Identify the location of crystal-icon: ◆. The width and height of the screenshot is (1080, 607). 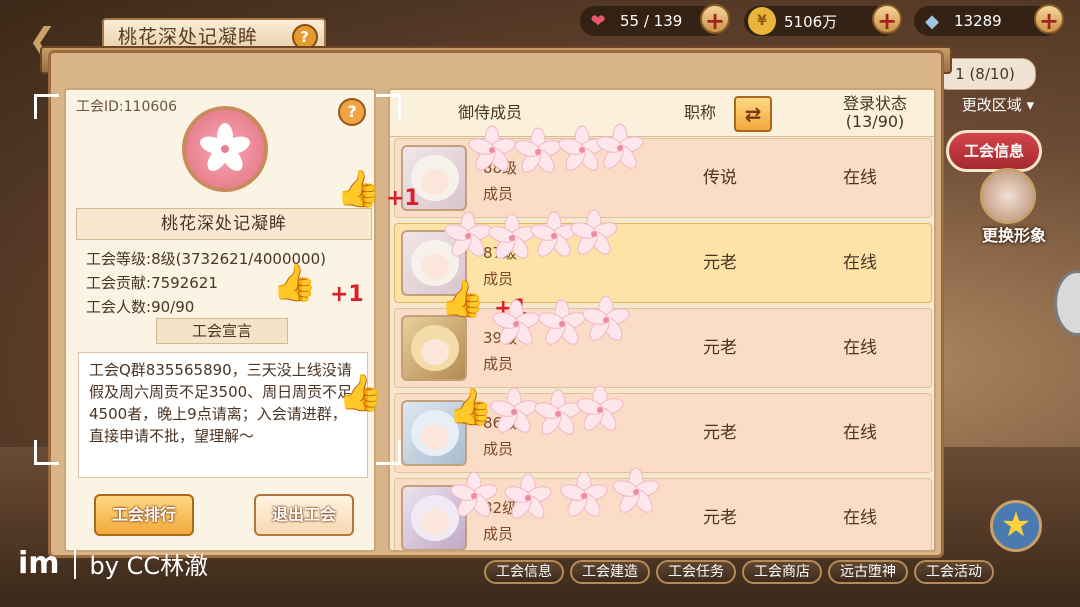
(932, 21).